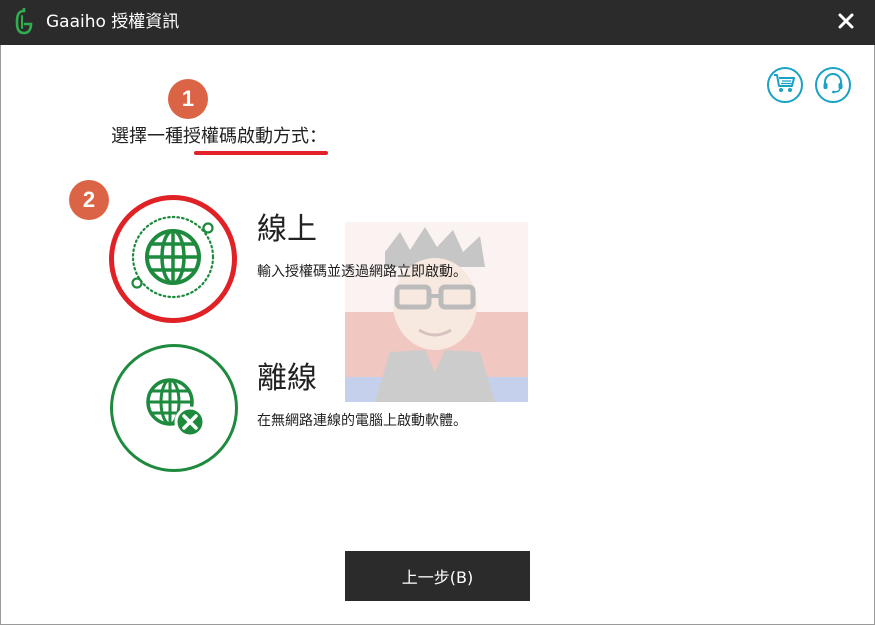 The width and height of the screenshot is (875, 625). Describe the element at coordinates (437, 576) in the screenshot. I see `back-button: 上一步(B)` at that location.